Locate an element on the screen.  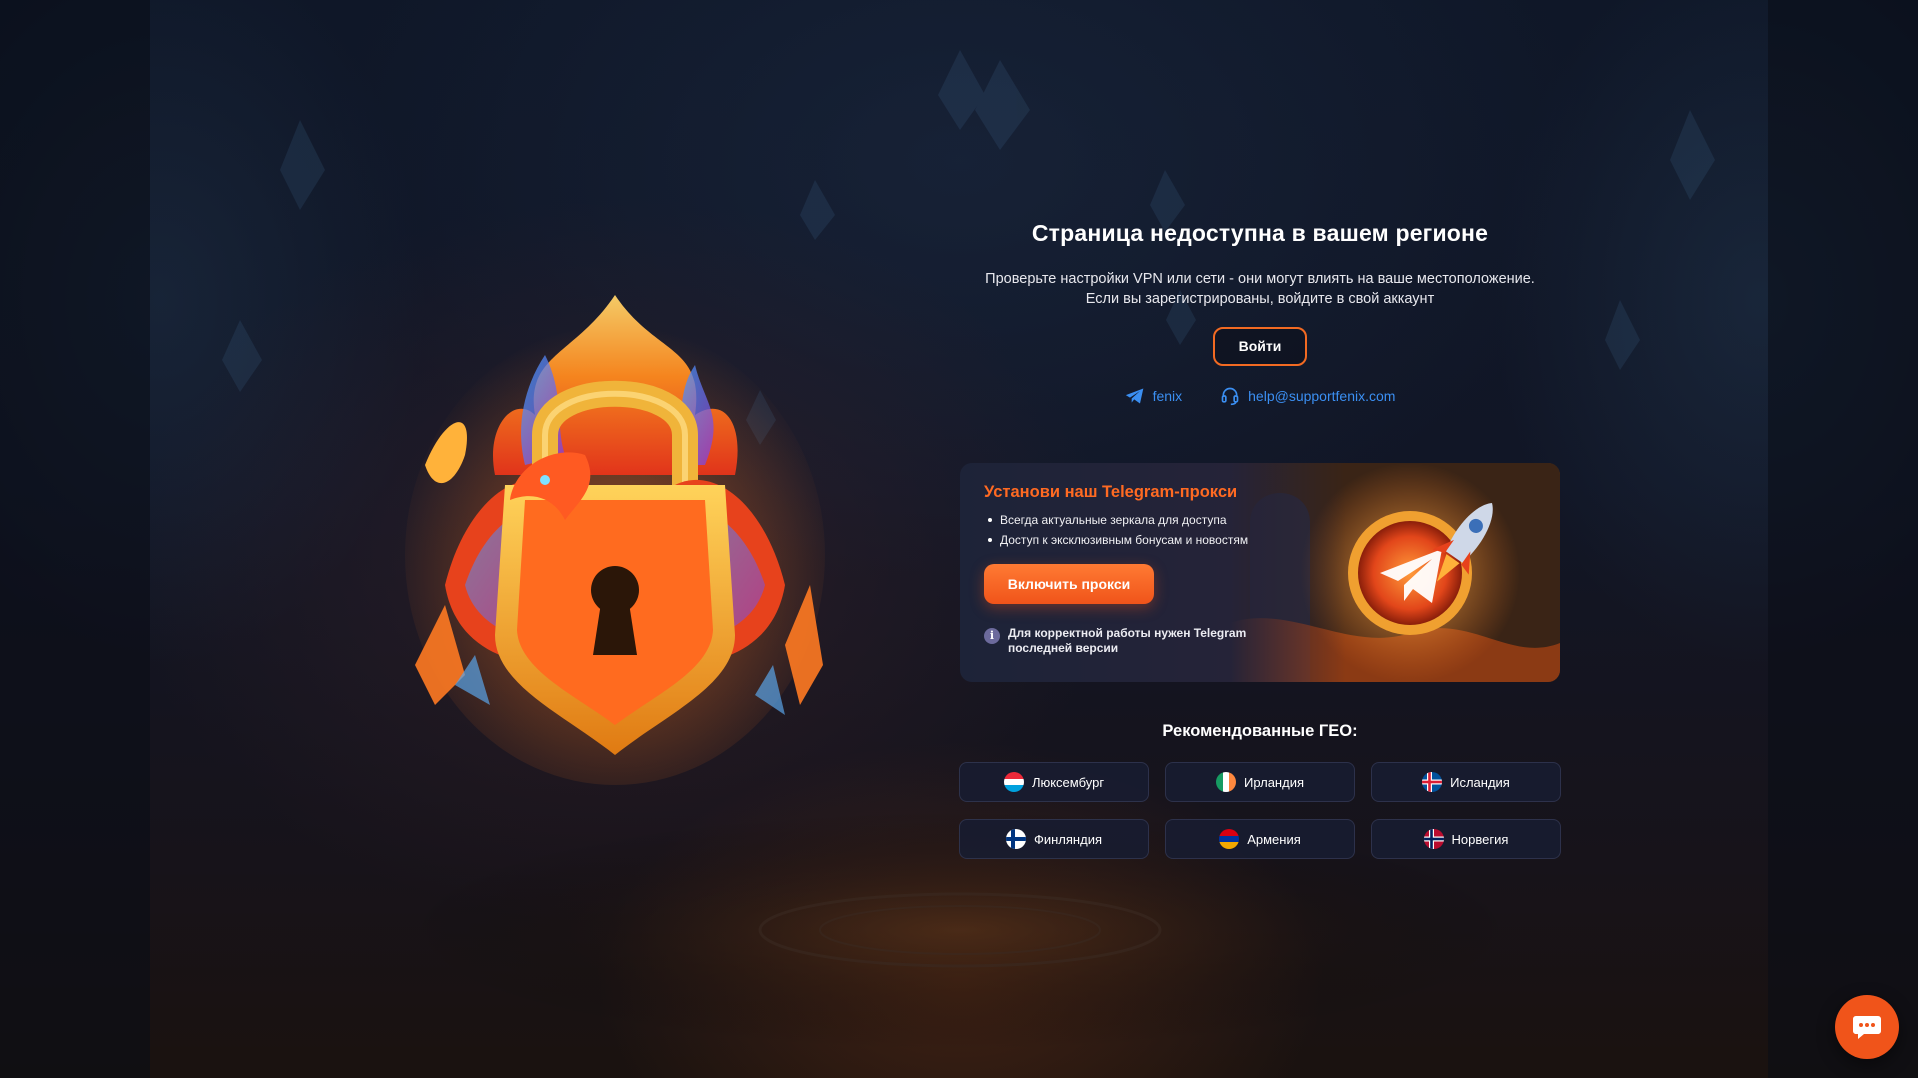
geo-label: Исландия is located at coordinates (1480, 782).